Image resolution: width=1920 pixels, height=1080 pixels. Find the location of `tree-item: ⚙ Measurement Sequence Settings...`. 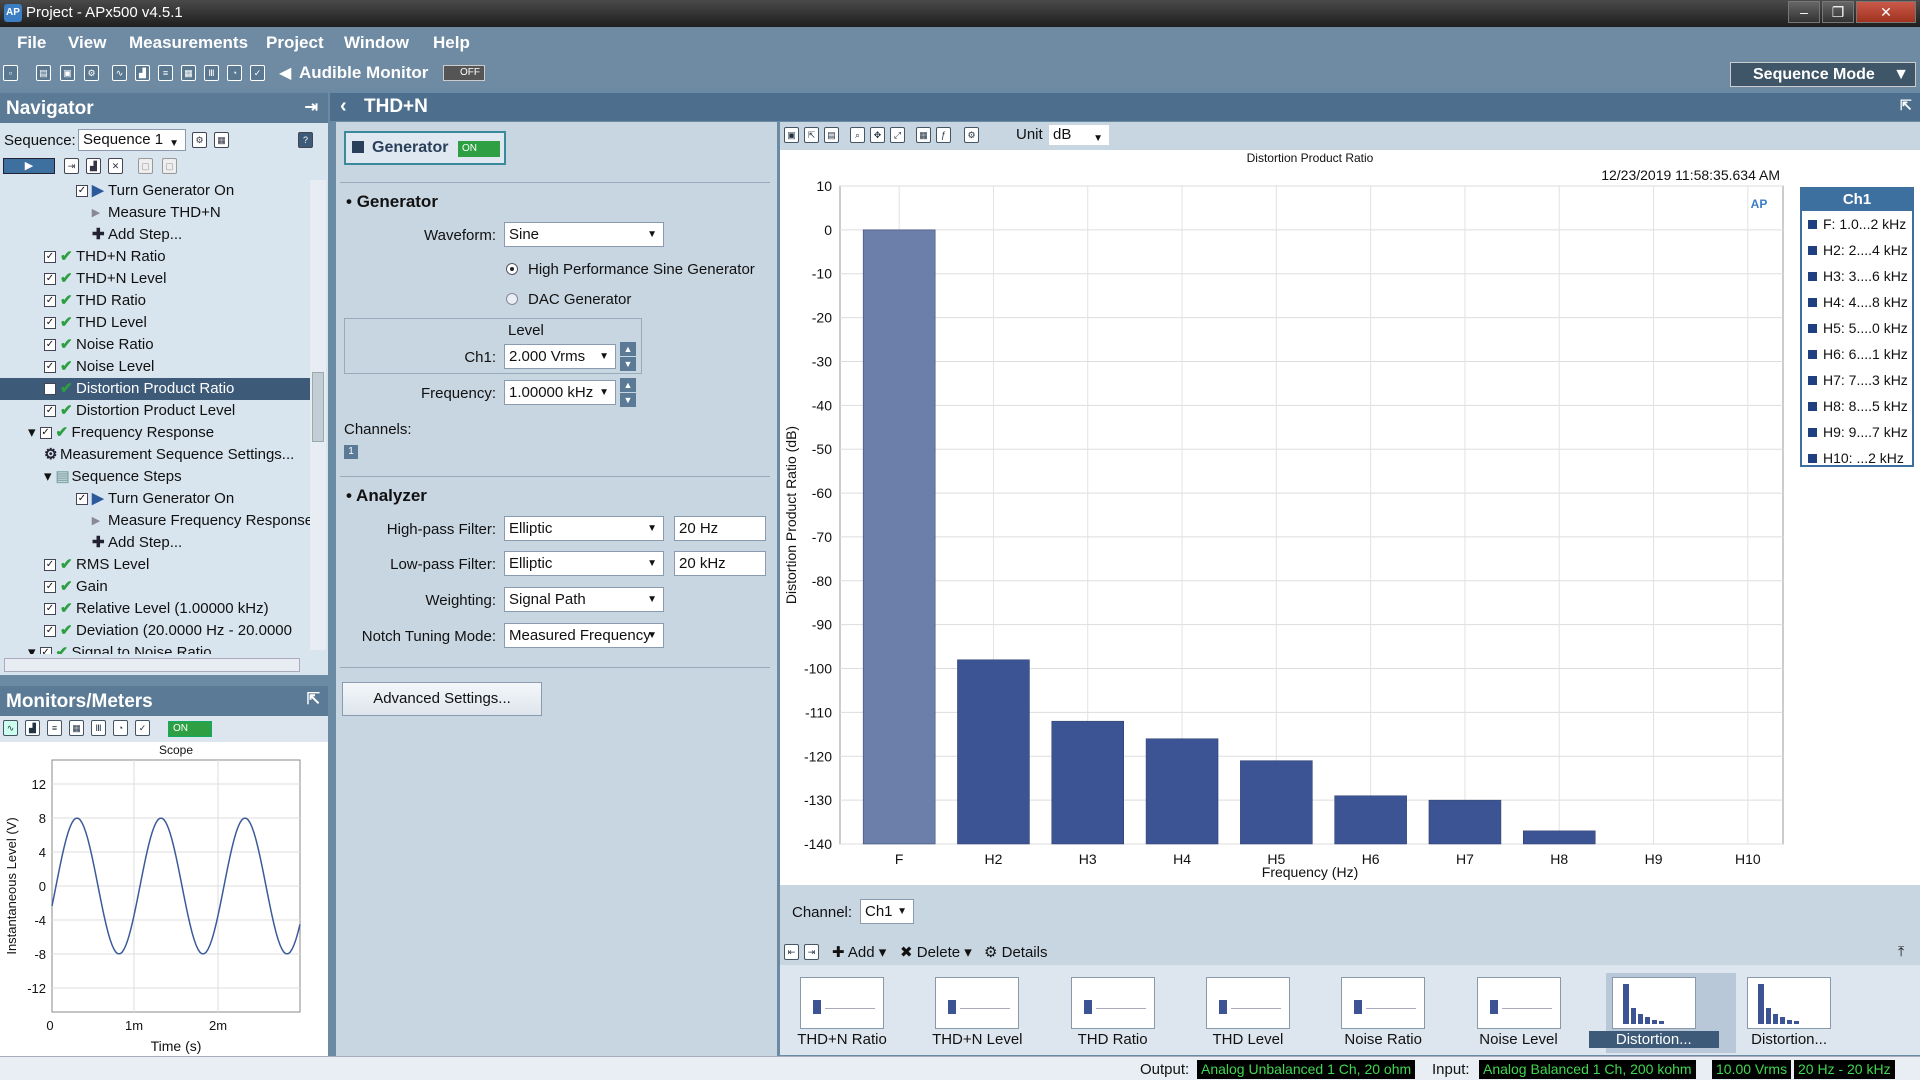

tree-item: ⚙ Measurement Sequence Settings... is located at coordinates (155, 455).